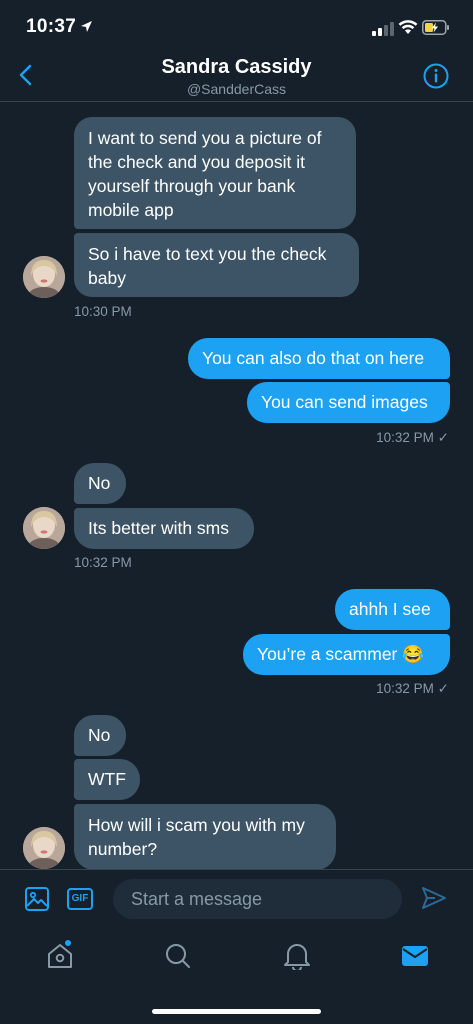  I want to click on conversation-title: Sandra Cassidy, so click(236, 67).